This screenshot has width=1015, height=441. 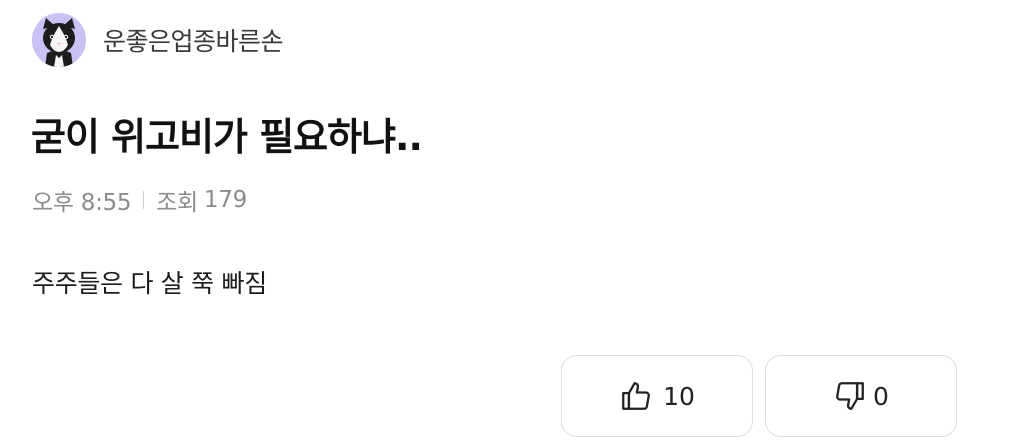 I want to click on post-author: 운좋은업종바른손, so click(x=158, y=40).